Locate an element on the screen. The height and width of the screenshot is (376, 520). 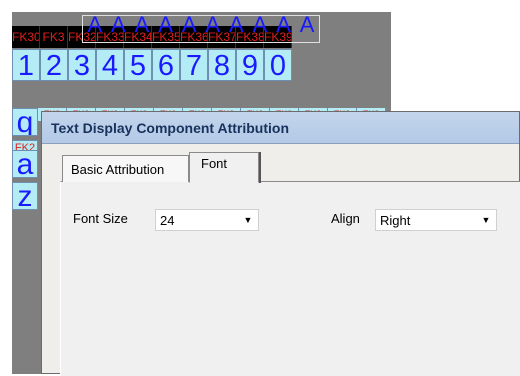
digit-key: 4 is located at coordinates (110, 65).